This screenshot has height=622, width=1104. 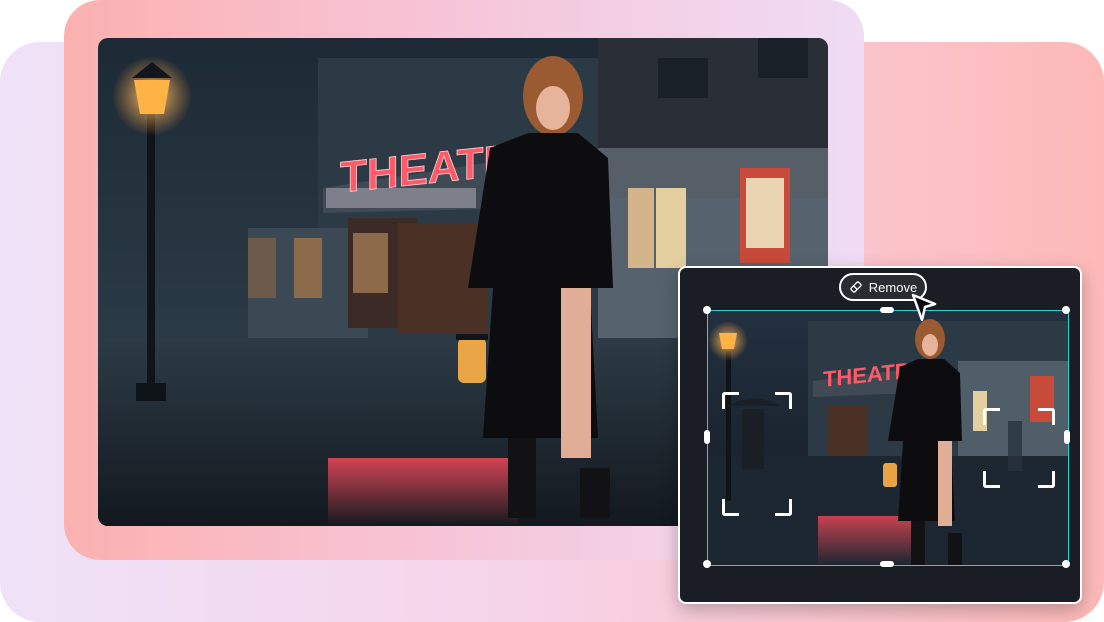 What do you see at coordinates (887, 564) in the screenshot?
I see `resize-handle-bottom` at bounding box center [887, 564].